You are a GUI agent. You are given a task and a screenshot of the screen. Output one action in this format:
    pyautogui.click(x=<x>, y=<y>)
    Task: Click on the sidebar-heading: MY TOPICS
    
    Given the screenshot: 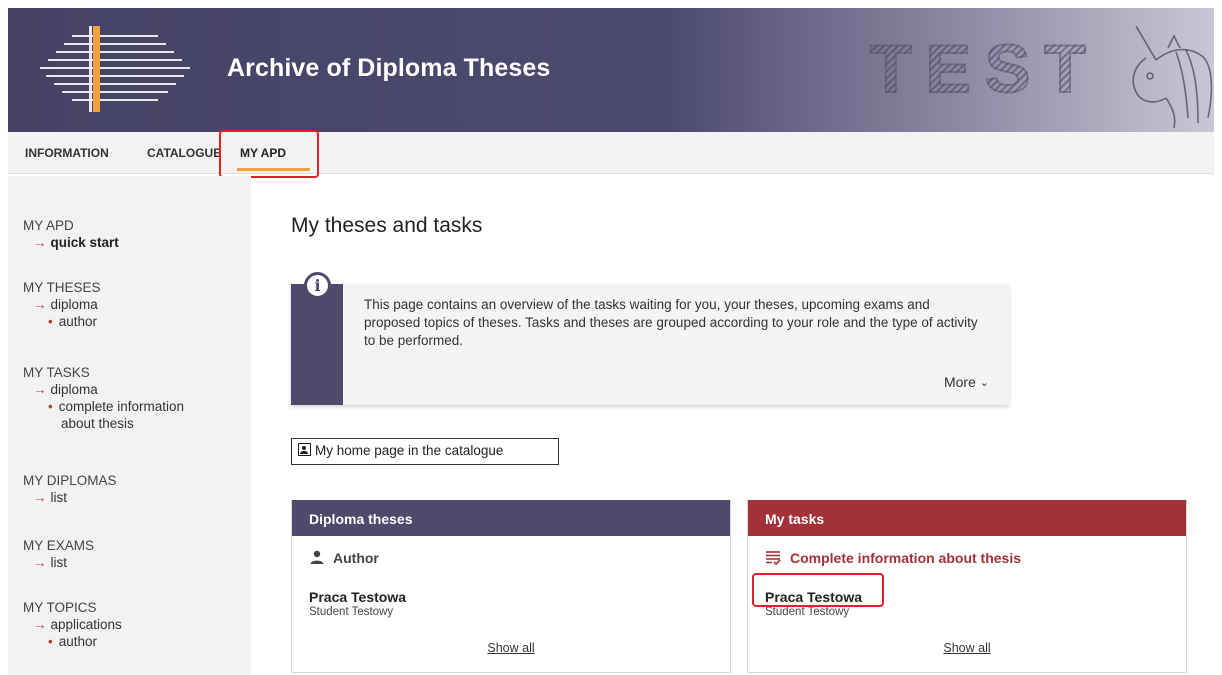 What is the action you would take?
    pyautogui.click(x=72, y=607)
    